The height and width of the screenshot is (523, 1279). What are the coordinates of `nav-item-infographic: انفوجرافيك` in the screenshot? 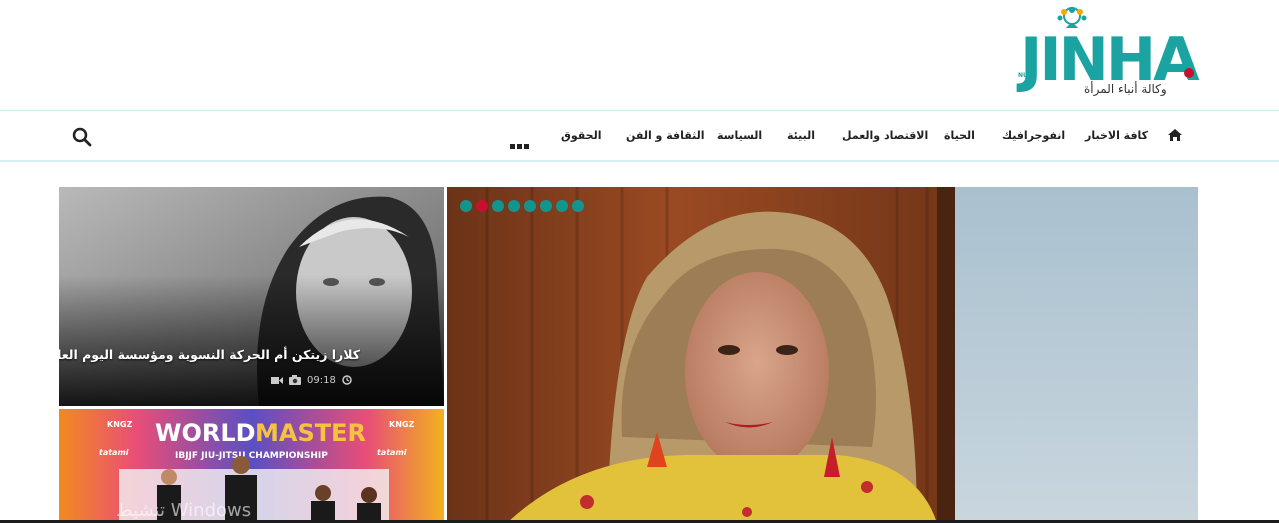 It's located at (1033, 135).